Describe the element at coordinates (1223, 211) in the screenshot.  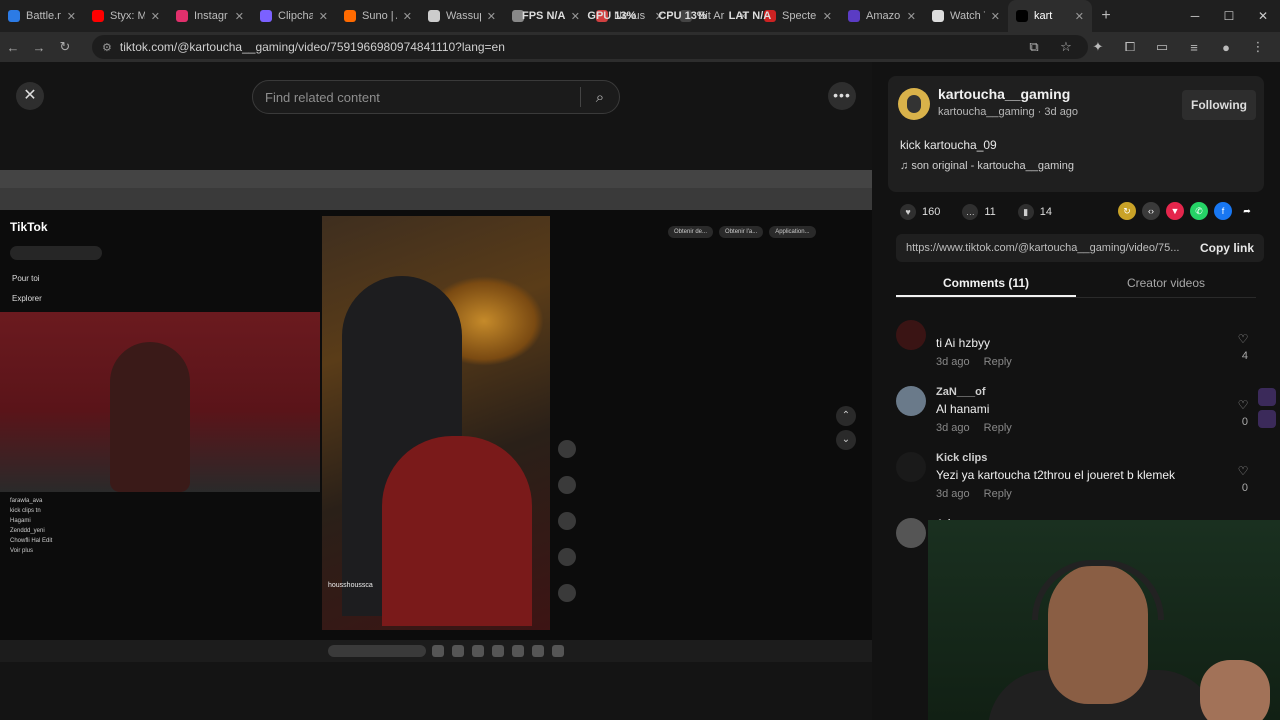
I see `facebook-icon: f` at that location.